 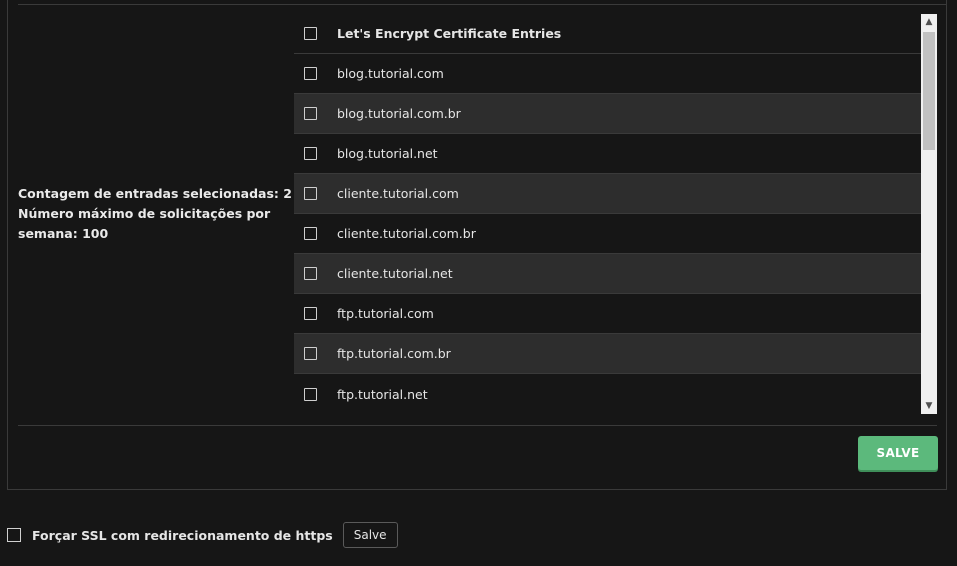 What do you see at coordinates (182, 535) in the screenshot?
I see `force-ssl-label: Forçar SSL com redirecionamento de https` at bounding box center [182, 535].